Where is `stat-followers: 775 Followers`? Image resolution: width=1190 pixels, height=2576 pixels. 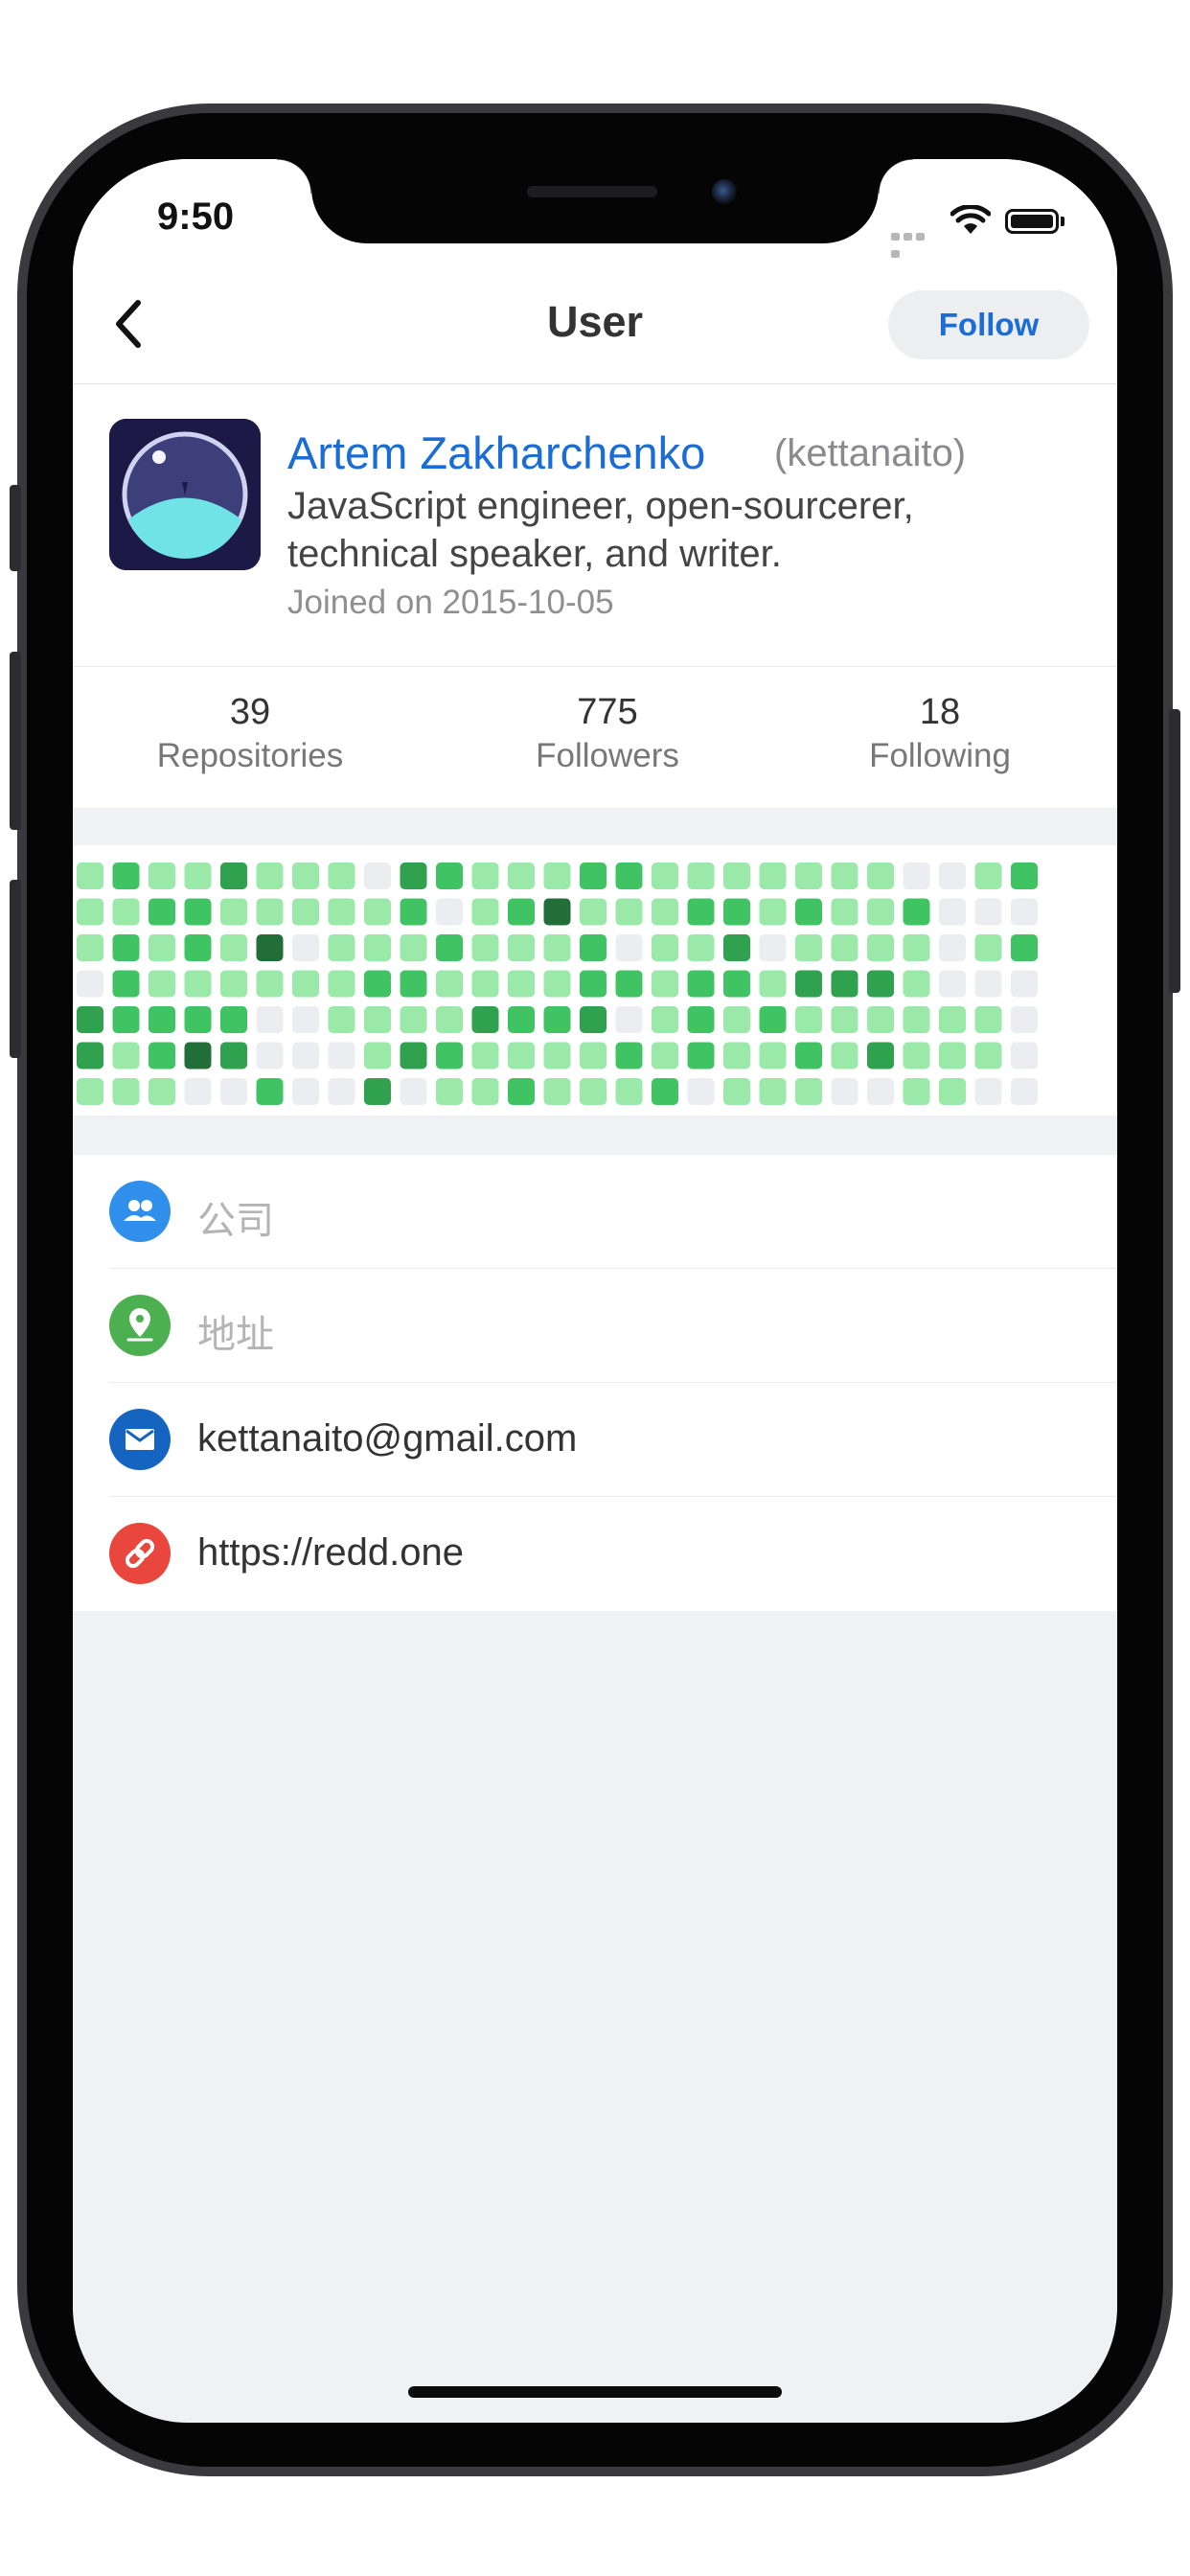
stat-followers: 775 Followers is located at coordinates (607, 734).